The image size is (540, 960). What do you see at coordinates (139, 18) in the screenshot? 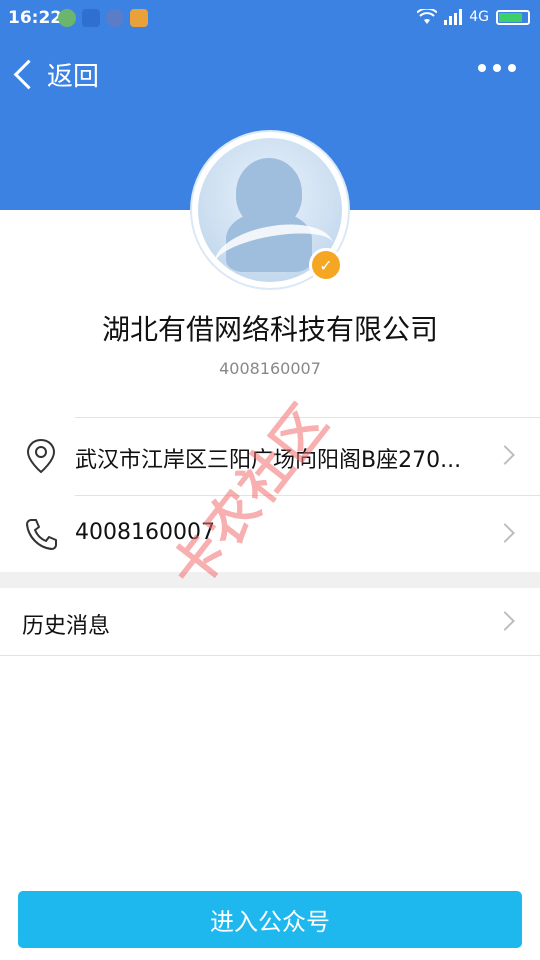
I see `maps-notification-icon` at bounding box center [139, 18].